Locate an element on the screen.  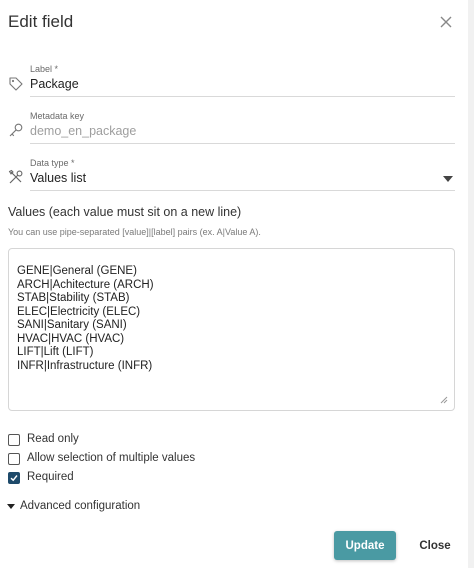
tag-icon is located at coordinates (16, 84).